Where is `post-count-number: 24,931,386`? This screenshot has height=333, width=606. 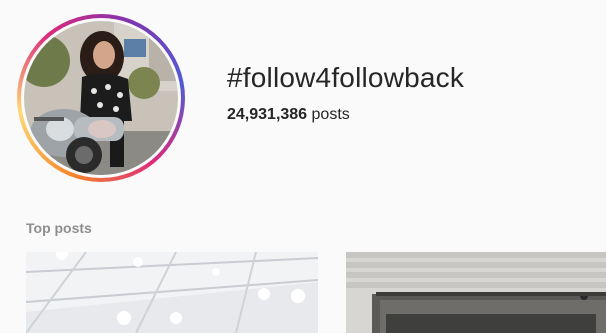
post-count-number: 24,931,386 is located at coordinates (267, 114).